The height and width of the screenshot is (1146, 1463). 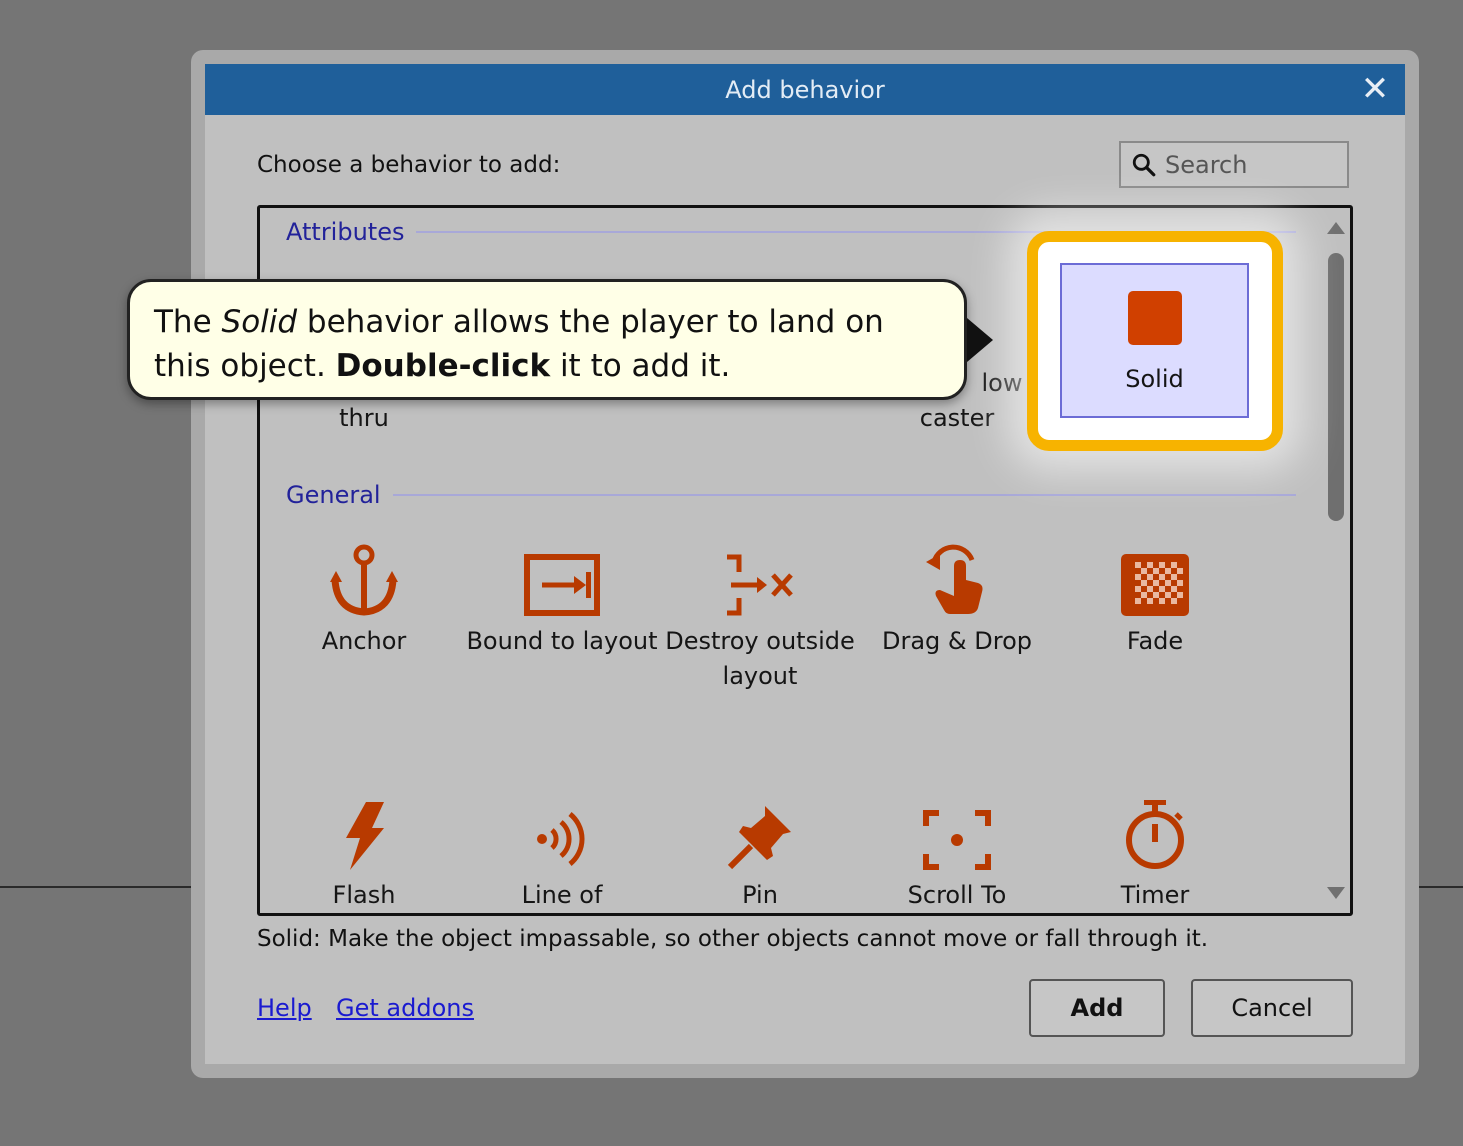 I want to click on behavior-item-bound-to-layout: Bound to layout, so click(x=562, y=597).